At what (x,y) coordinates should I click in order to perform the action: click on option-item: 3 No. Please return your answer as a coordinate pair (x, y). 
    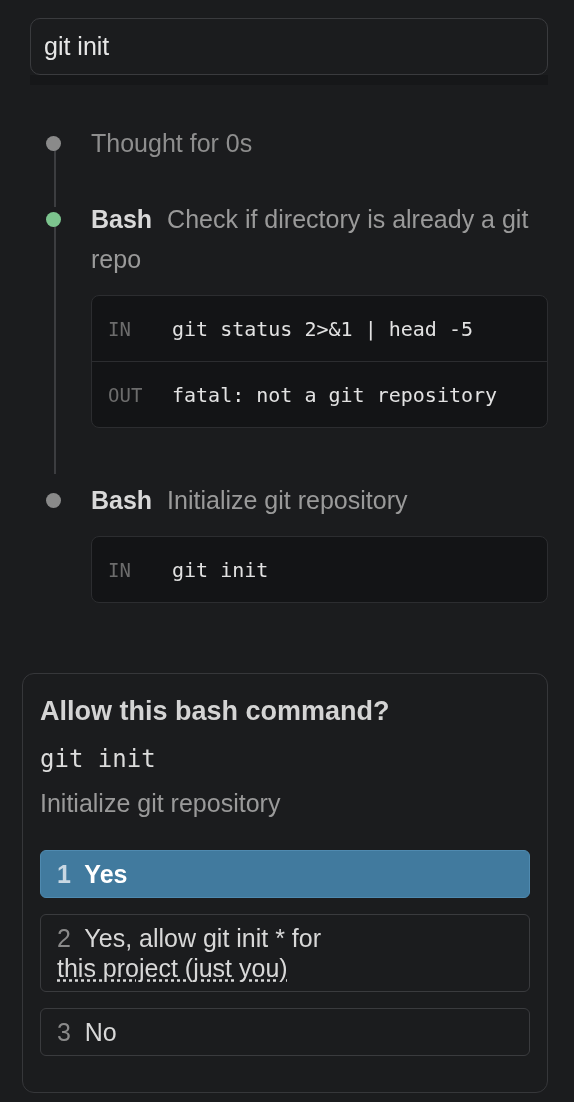
    Looking at the image, I should click on (285, 1032).